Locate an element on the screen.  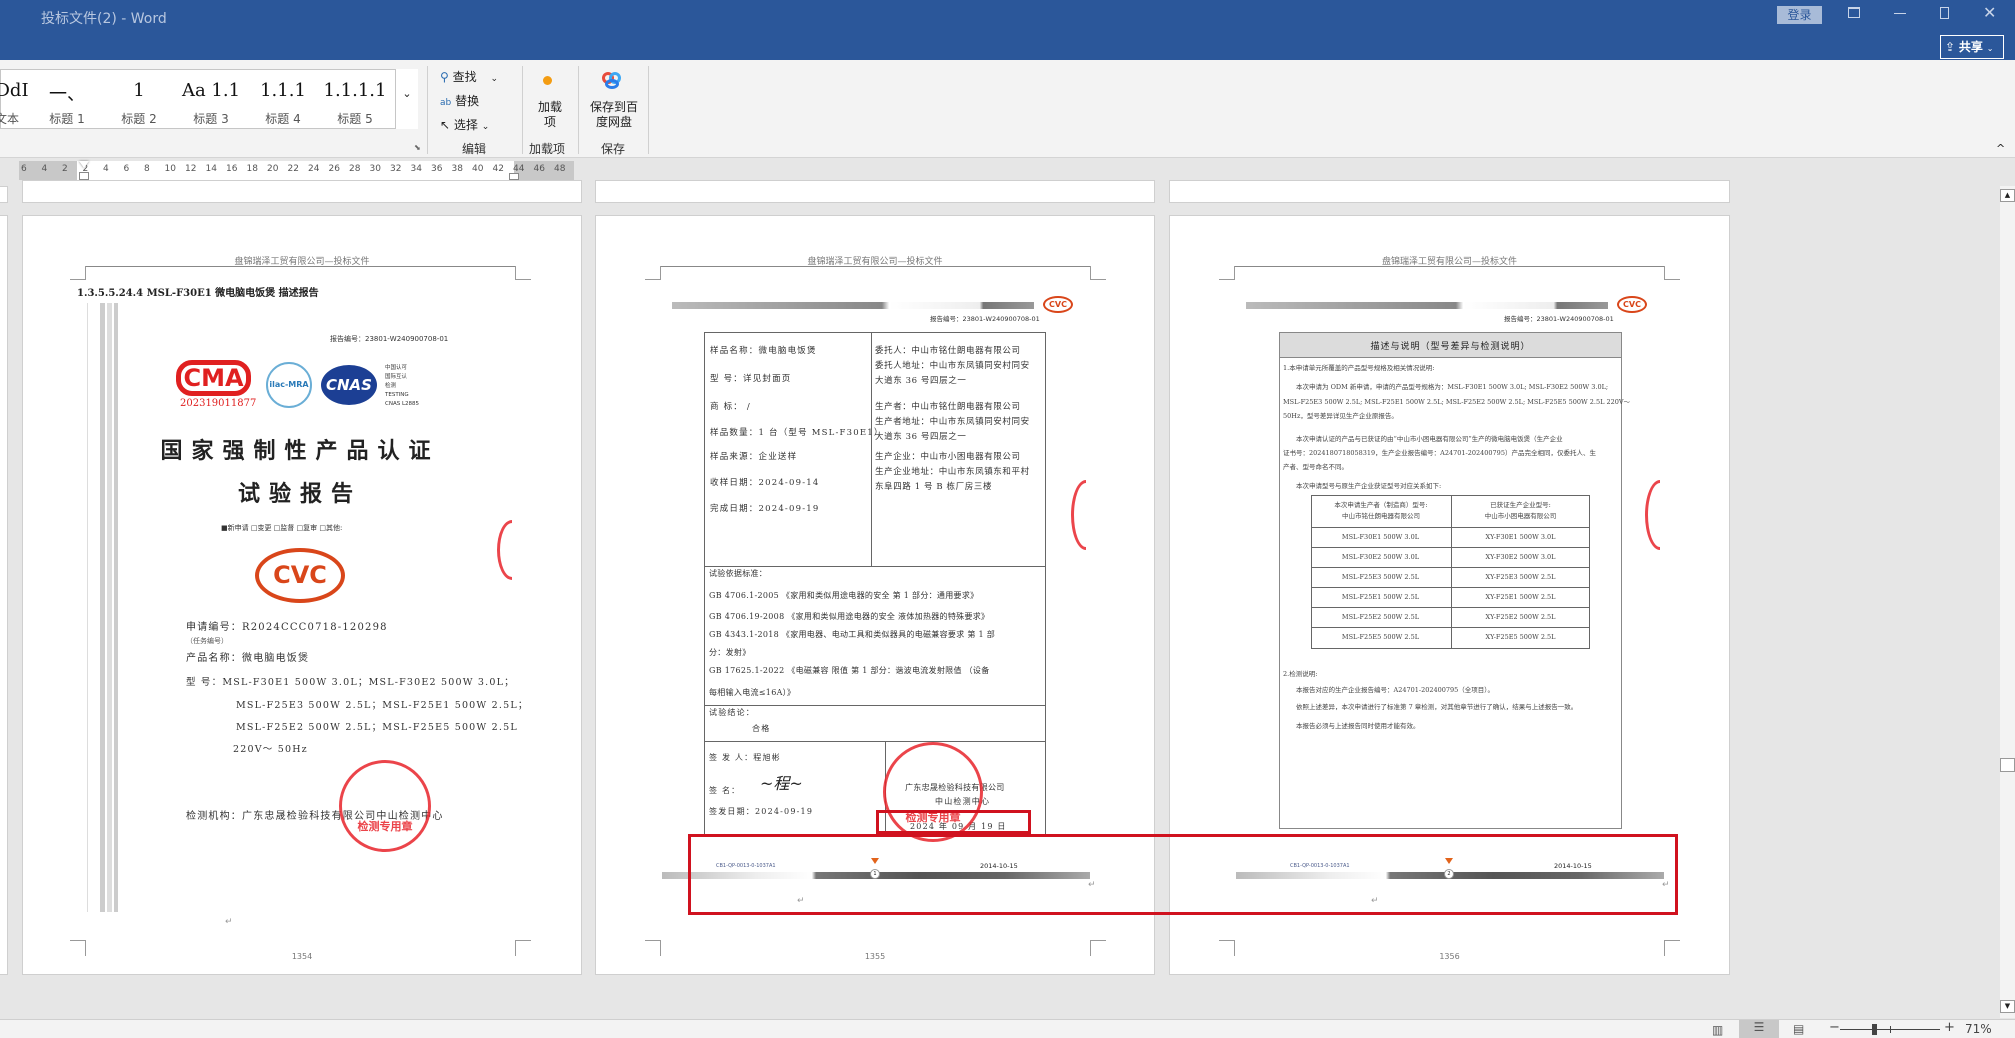
application-type-checkboxes: ■新申请 □变更 □监督 □复审 □其他: is located at coordinates (282, 528).